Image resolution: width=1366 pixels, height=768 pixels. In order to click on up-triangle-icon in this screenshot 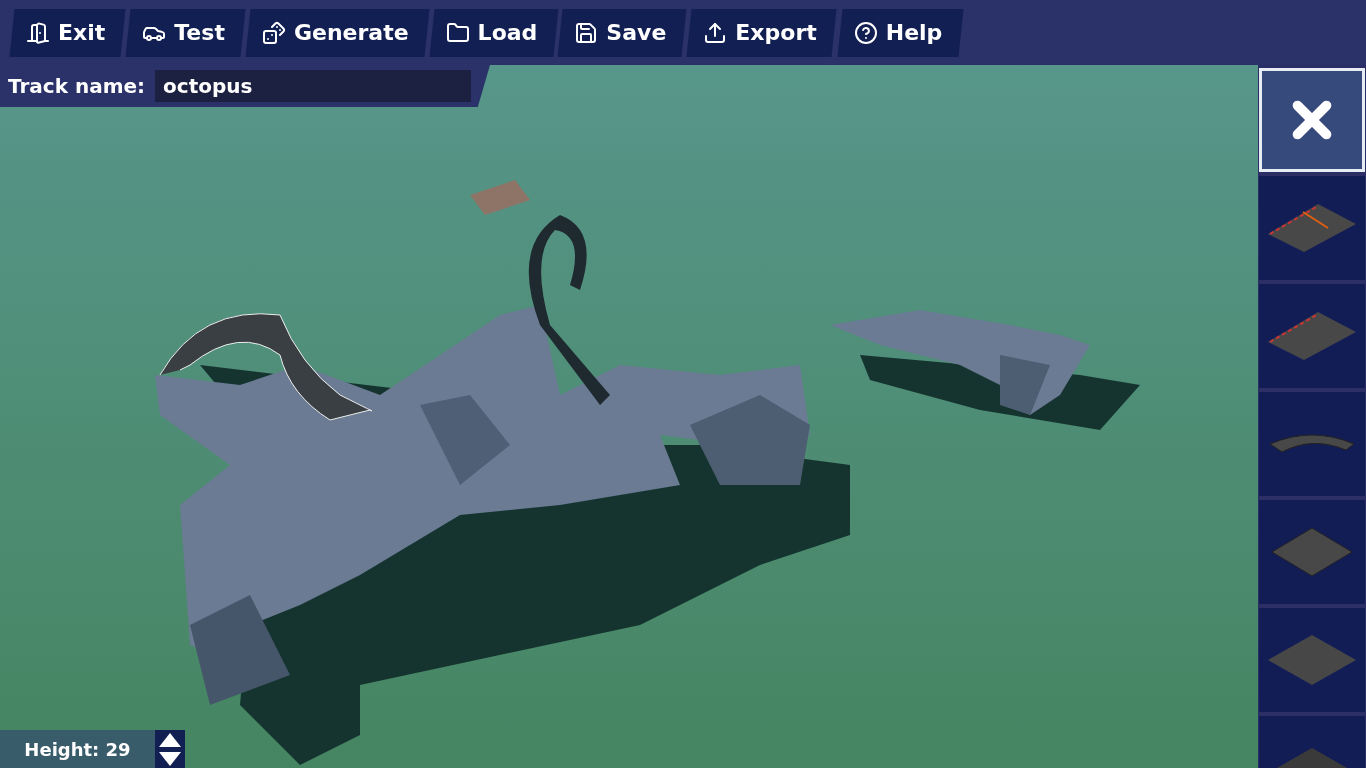, I will do `click(170, 739)`.